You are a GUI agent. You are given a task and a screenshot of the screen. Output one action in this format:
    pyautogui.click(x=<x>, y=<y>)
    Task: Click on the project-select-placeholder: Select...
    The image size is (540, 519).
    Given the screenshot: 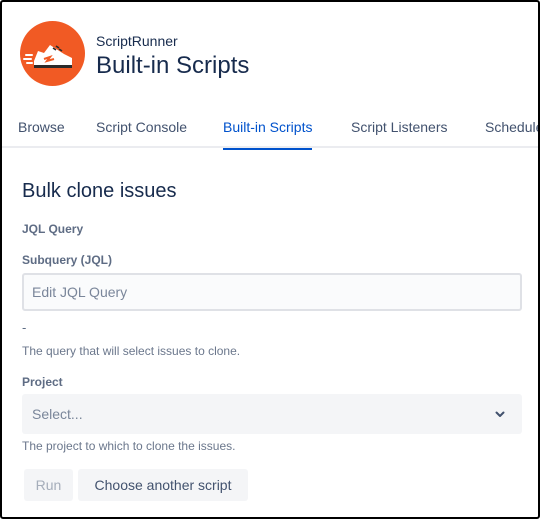 What is the action you would take?
    pyautogui.click(x=57, y=414)
    